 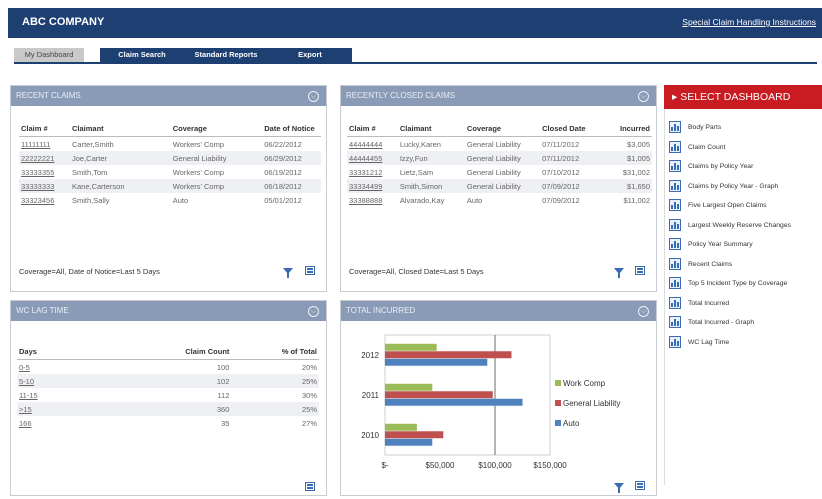 I want to click on claimant-cell: Lucky,Karen, so click(x=420, y=144).